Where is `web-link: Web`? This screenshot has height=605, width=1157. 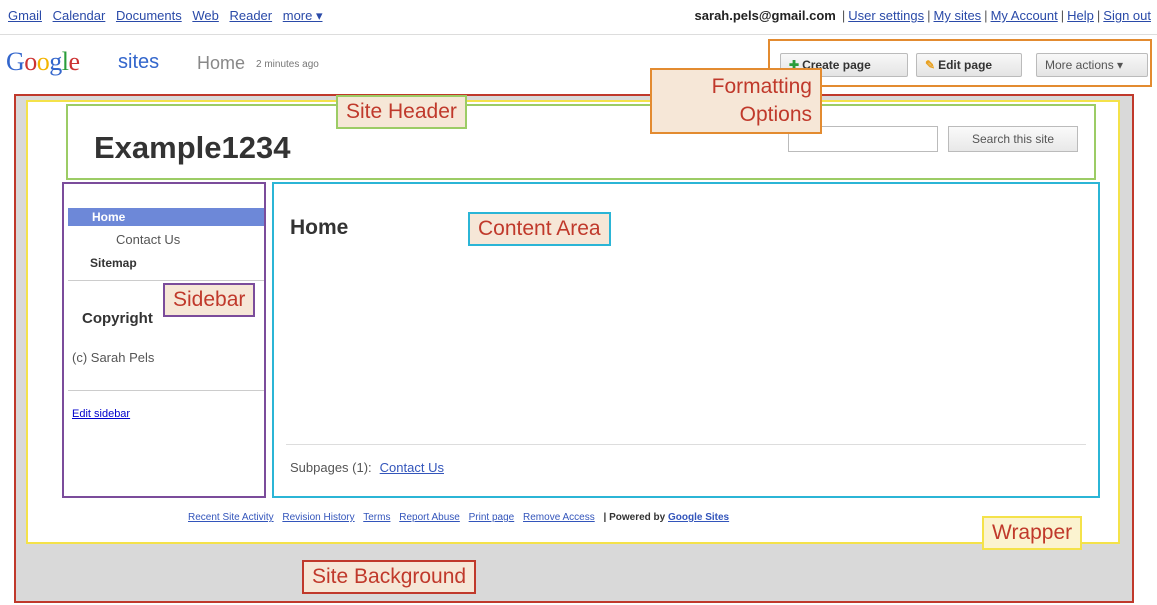 web-link: Web is located at coordinates (205, 15).